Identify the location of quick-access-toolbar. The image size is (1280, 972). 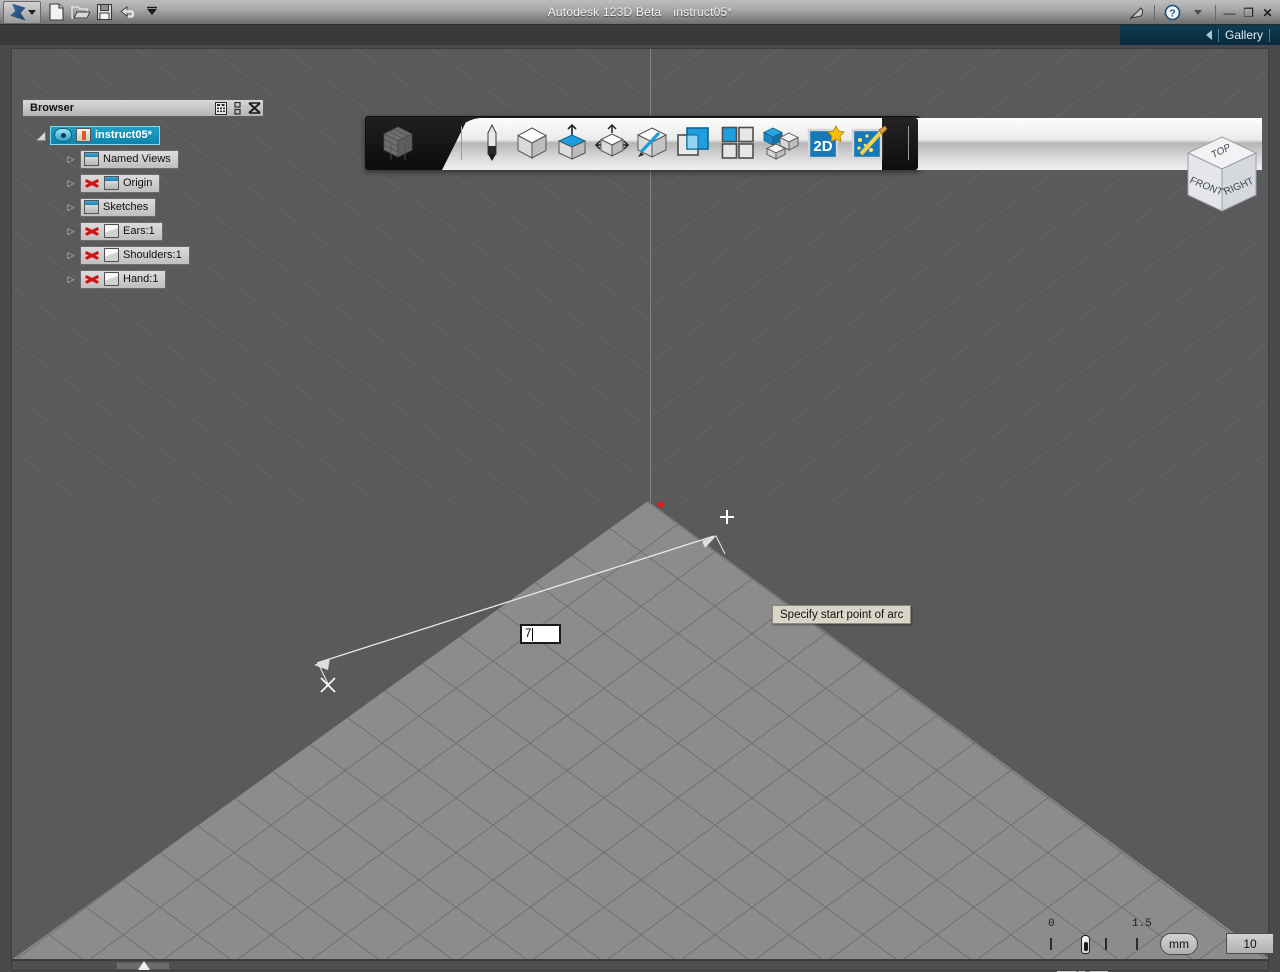
(82, 12).